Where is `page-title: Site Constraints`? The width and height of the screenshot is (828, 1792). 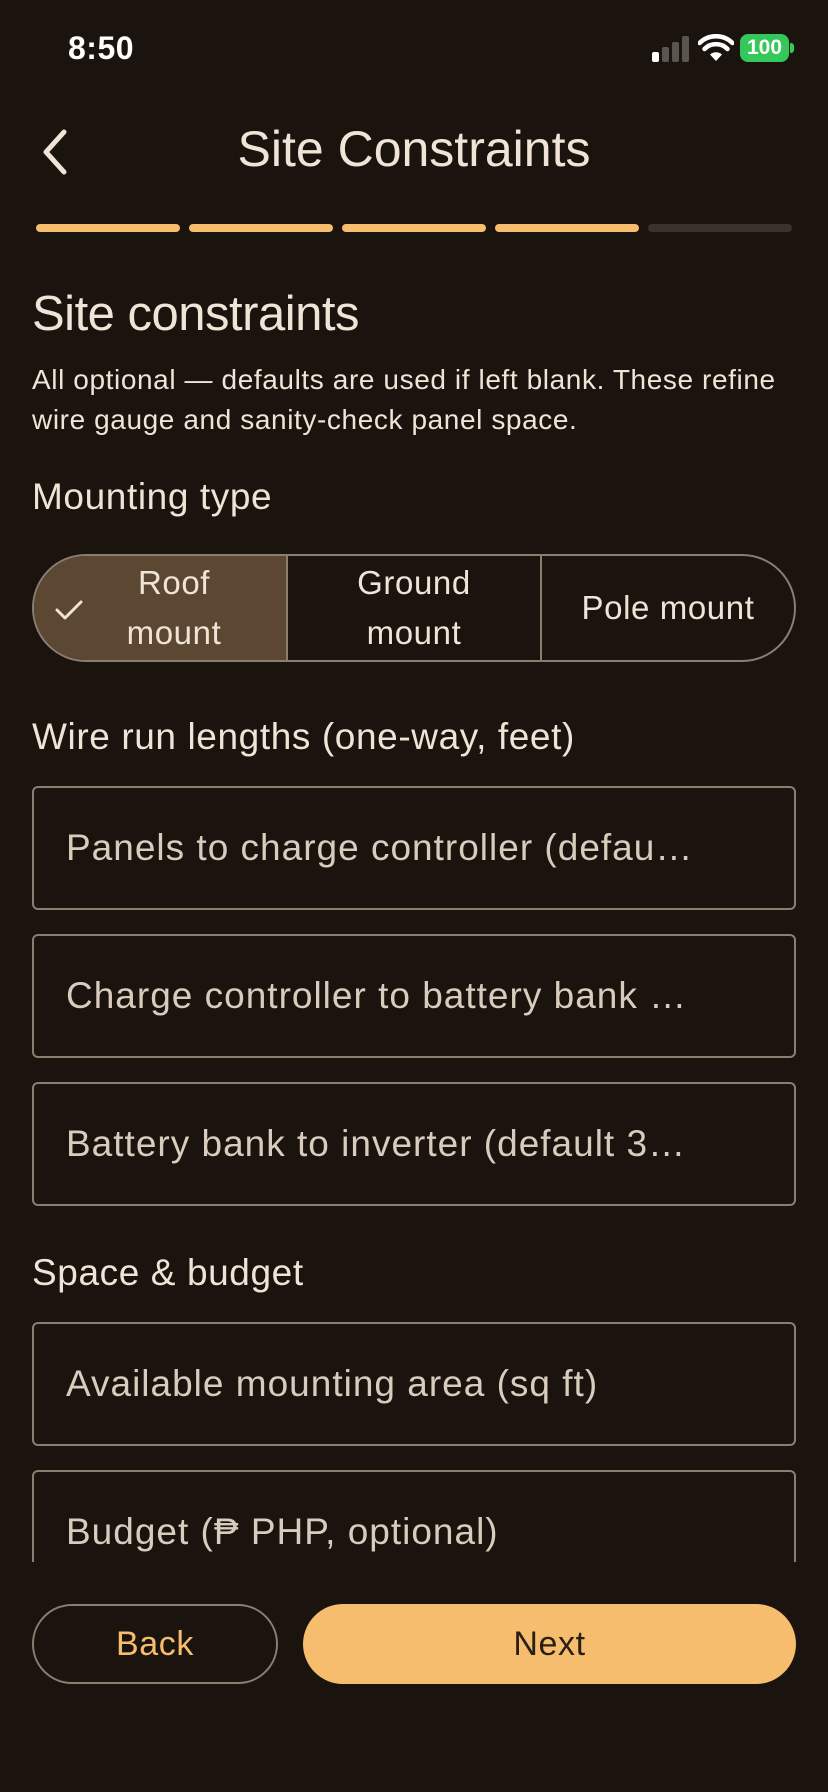 page-title: Site Constraints is located at coordinates (414, 149).